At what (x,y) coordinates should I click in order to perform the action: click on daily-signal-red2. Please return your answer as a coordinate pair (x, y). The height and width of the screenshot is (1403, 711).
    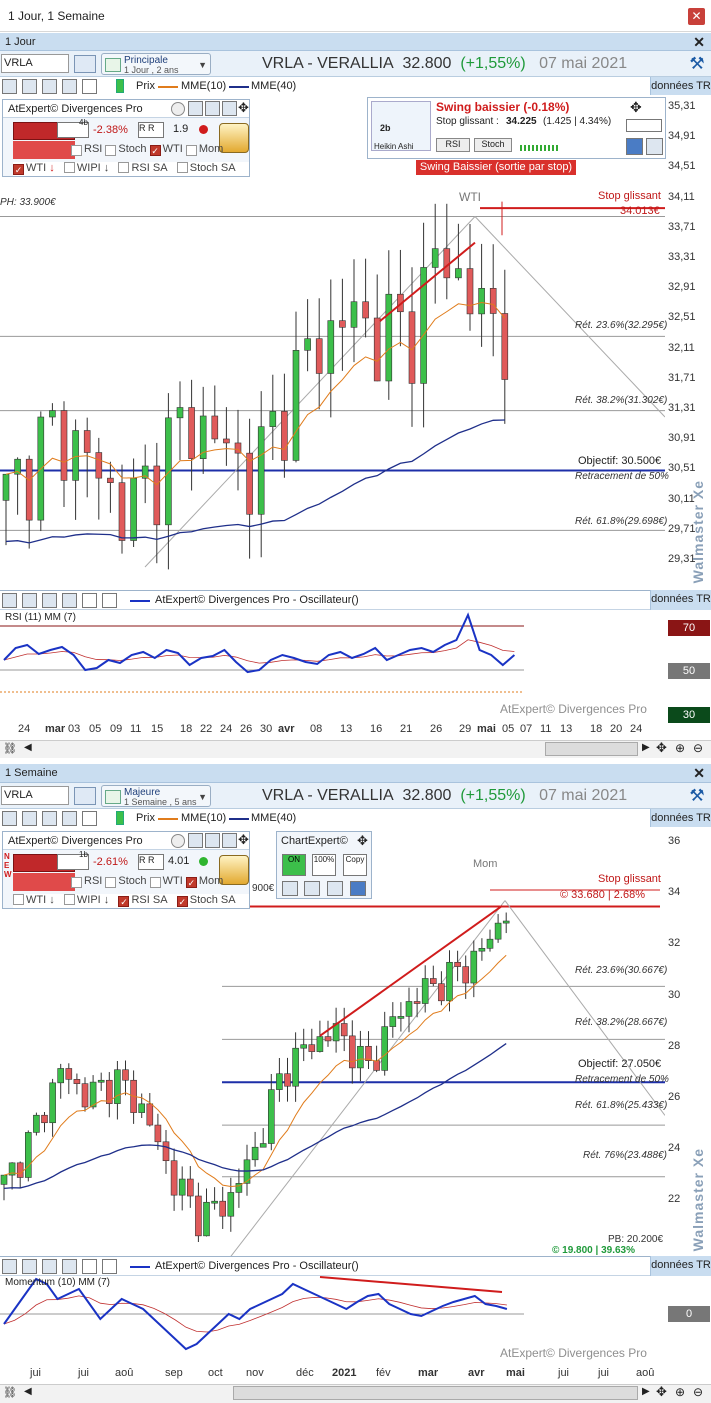
    Looking at the image, I should click on (44, 150).